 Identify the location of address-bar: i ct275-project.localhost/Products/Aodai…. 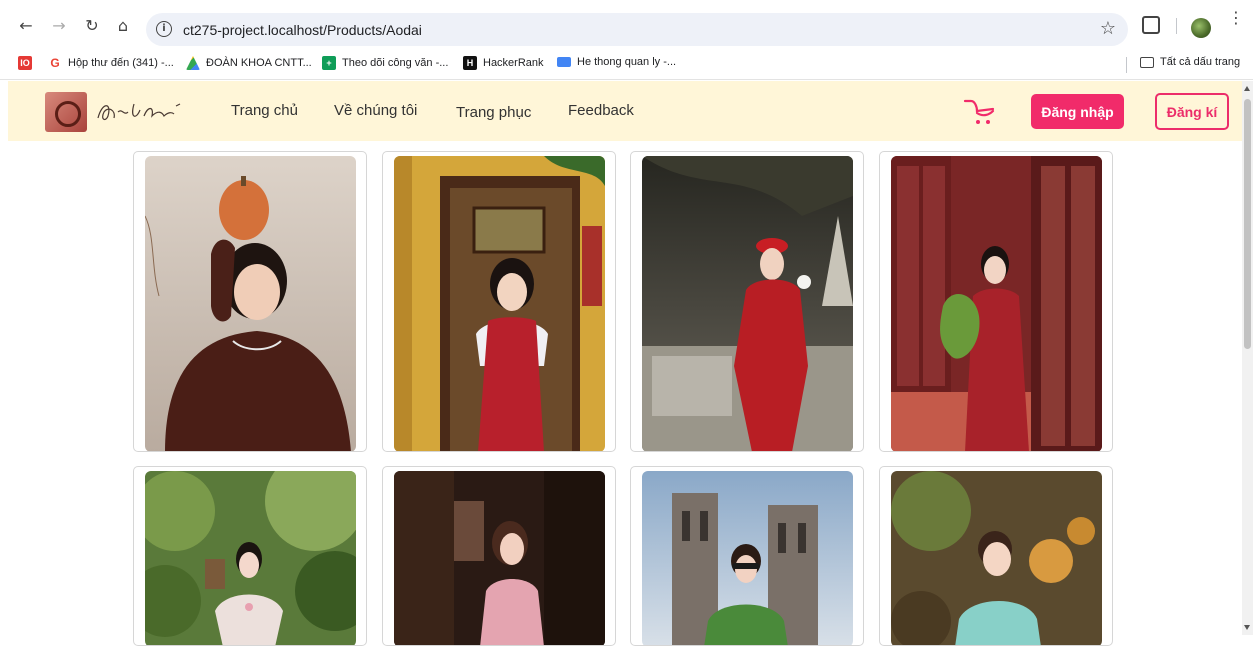
(637, 29).